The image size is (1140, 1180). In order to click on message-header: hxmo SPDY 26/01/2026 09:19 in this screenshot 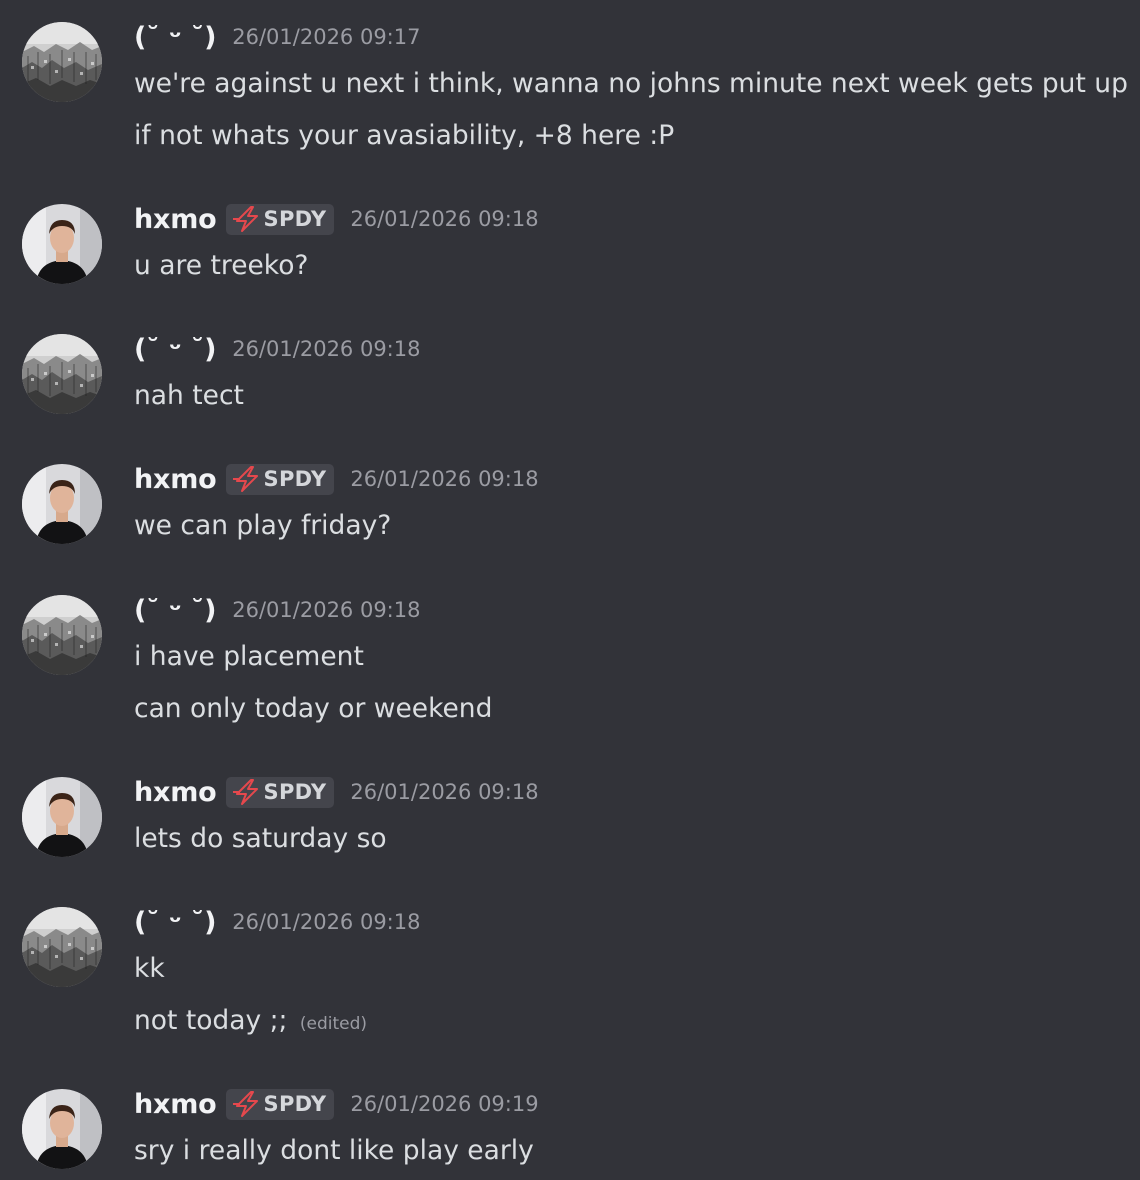, I will do `click(336, 1104)`.